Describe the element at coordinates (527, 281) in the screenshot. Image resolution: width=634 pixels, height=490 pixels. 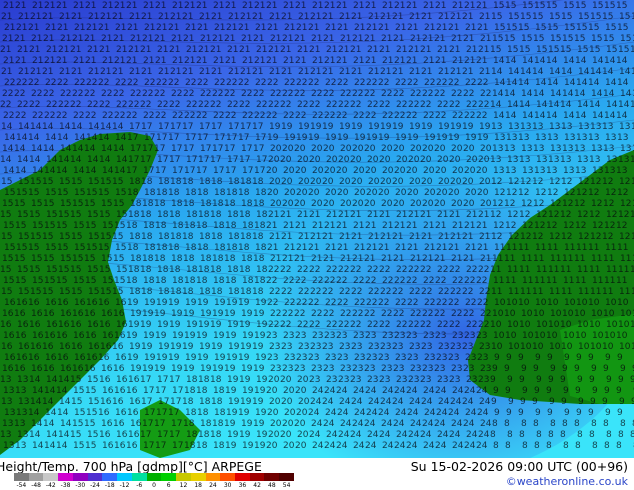
I see `isotherm-label: 11` at that location.